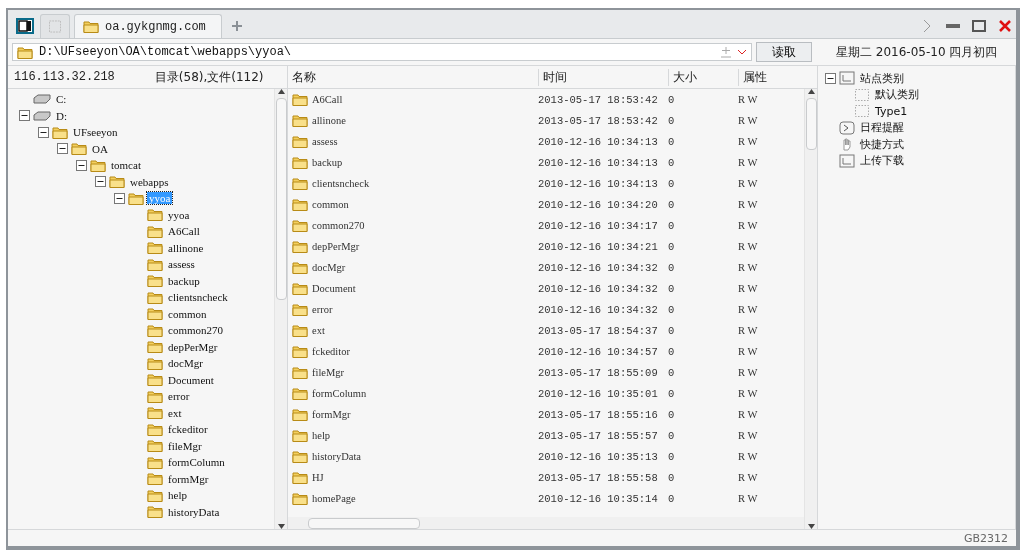  What do you see at coordinates (341, 183) in the screenshot?
I see `file-name: clientsncheck` at bounding box center [341, 183].